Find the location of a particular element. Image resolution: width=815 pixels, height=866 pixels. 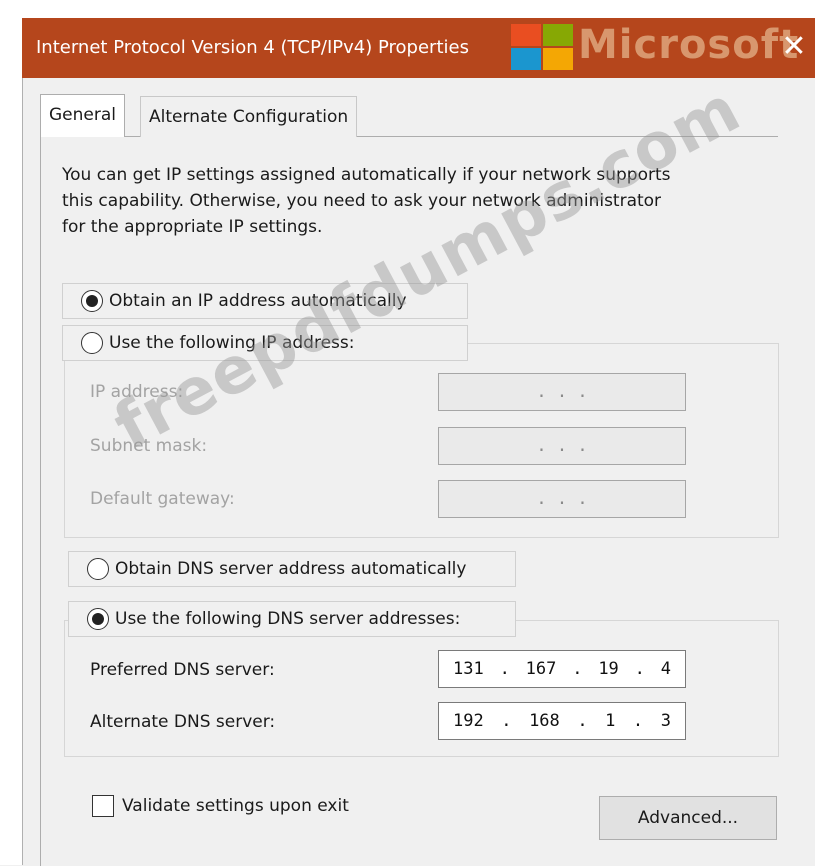

ip-address-input: . . . is located at coordinates (562, 392).